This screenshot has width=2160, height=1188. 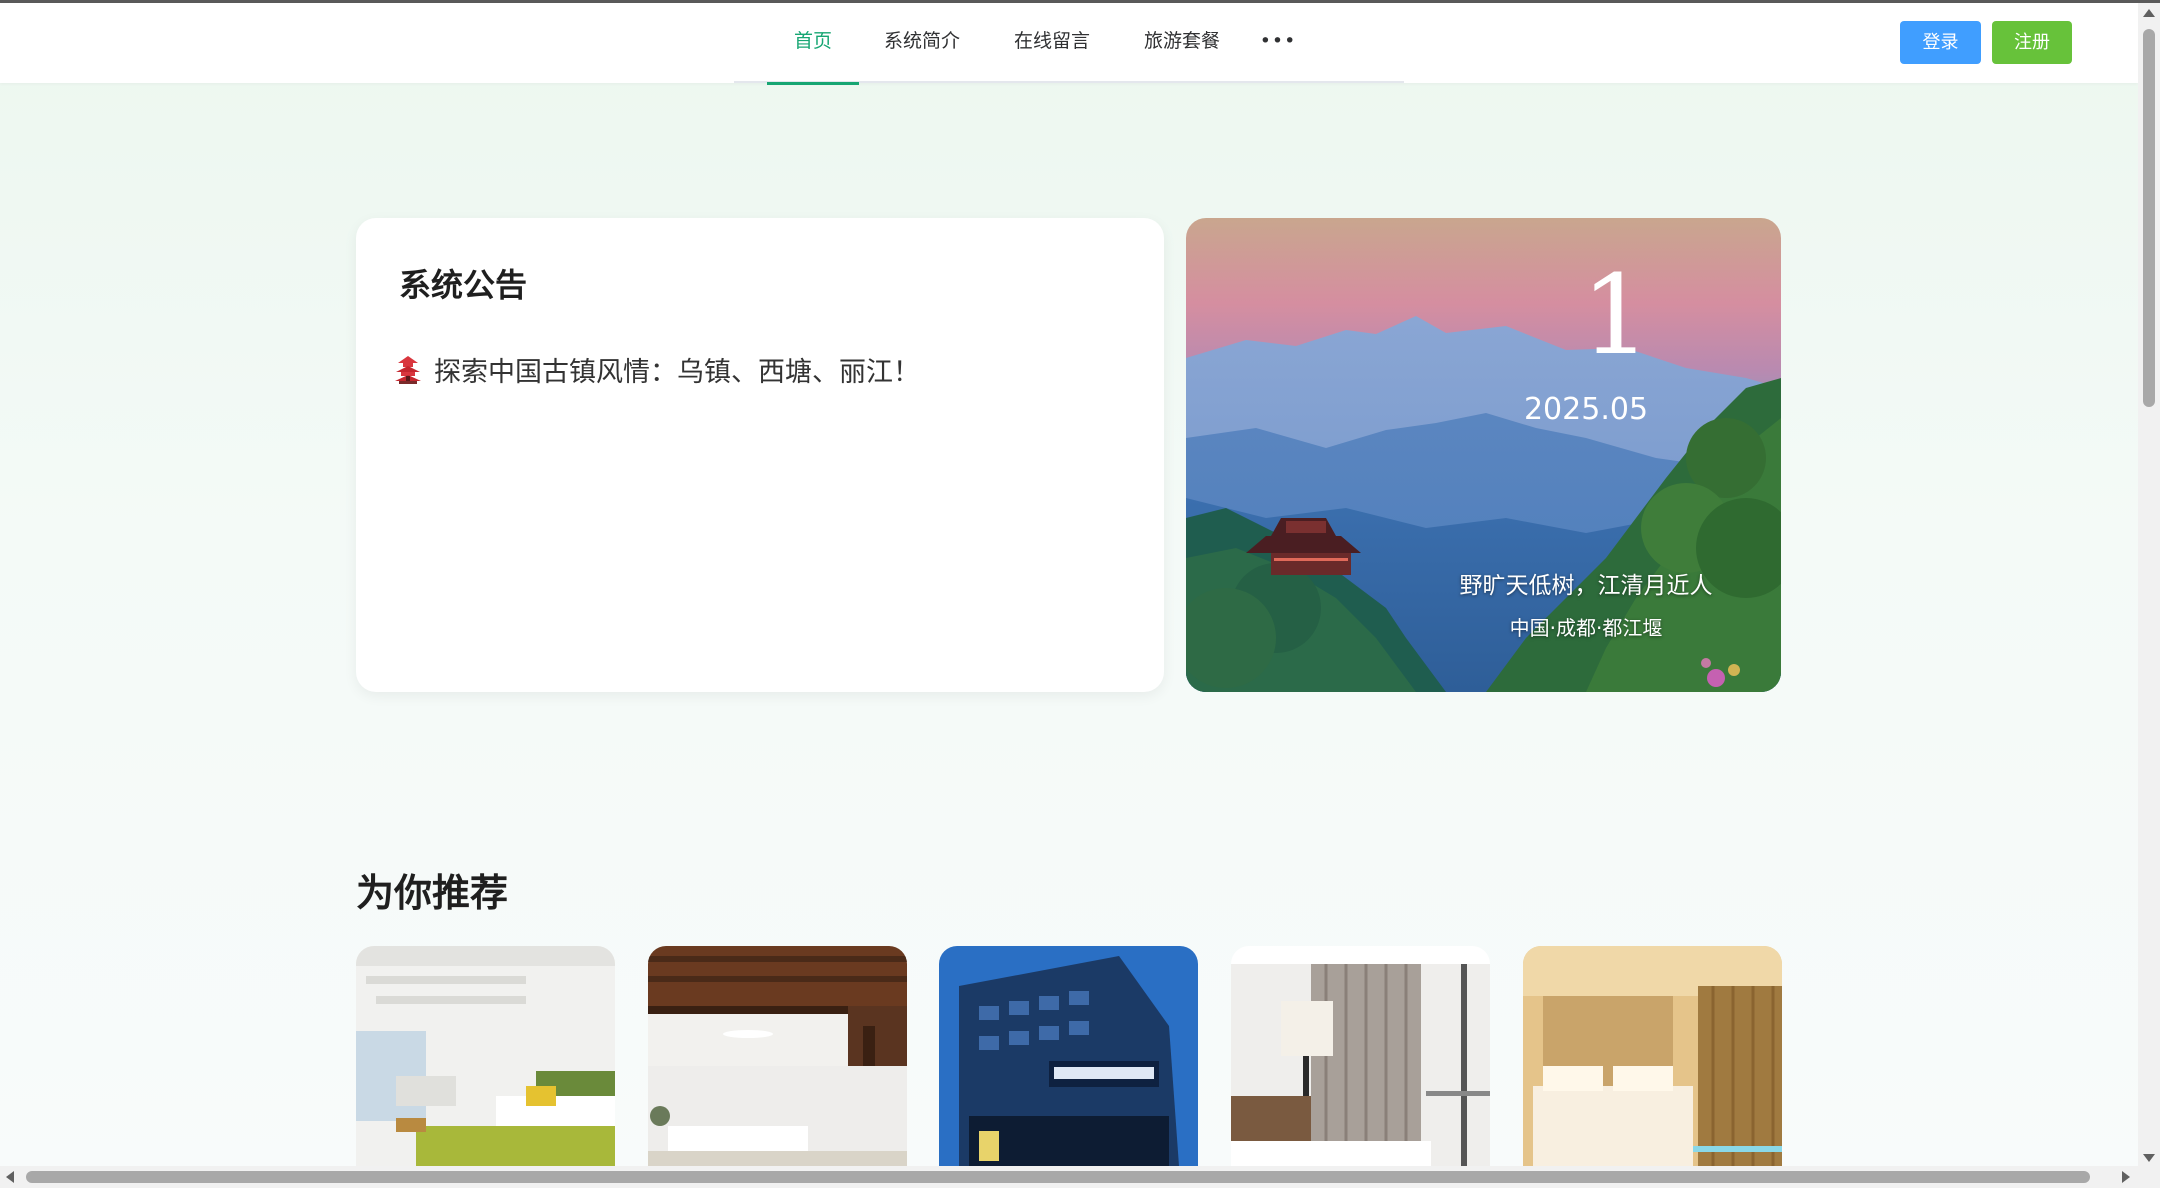 I want to click on recommend-card-warm-hotel-room, so click(x=1652, y=1056).